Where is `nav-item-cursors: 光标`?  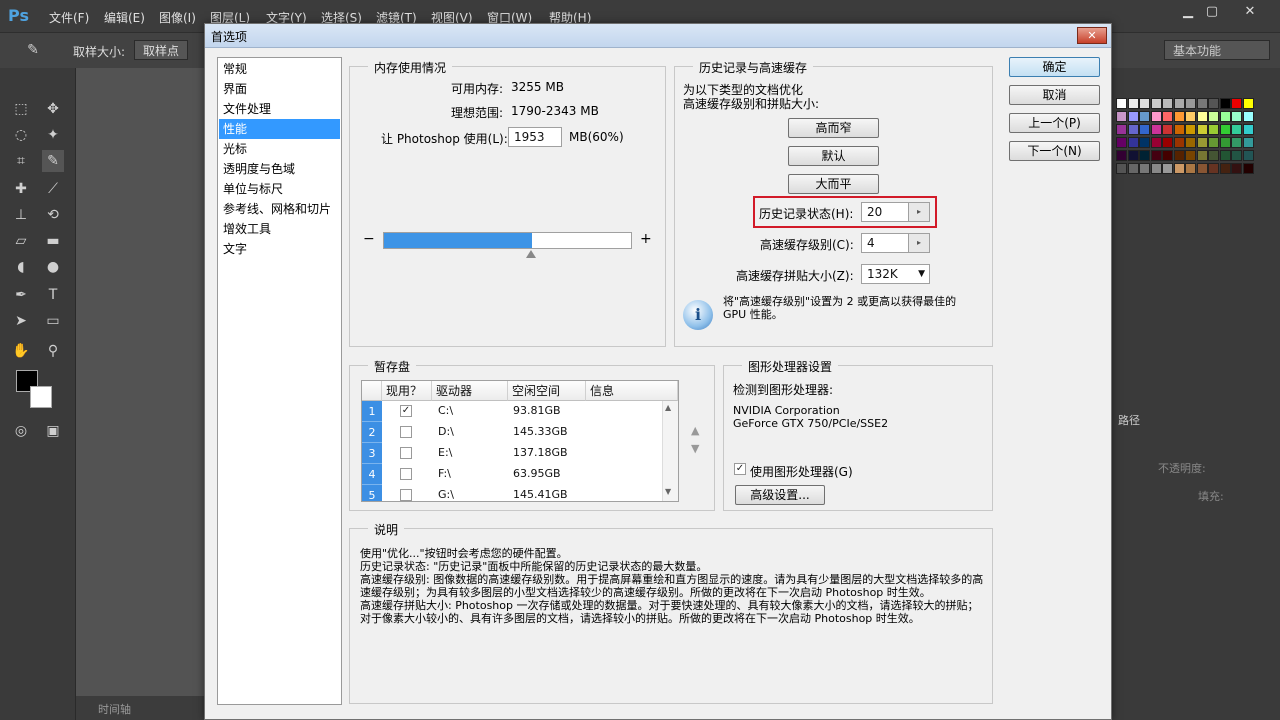
nav-item-cursors: 光标 is located at coordinates (279, 149).